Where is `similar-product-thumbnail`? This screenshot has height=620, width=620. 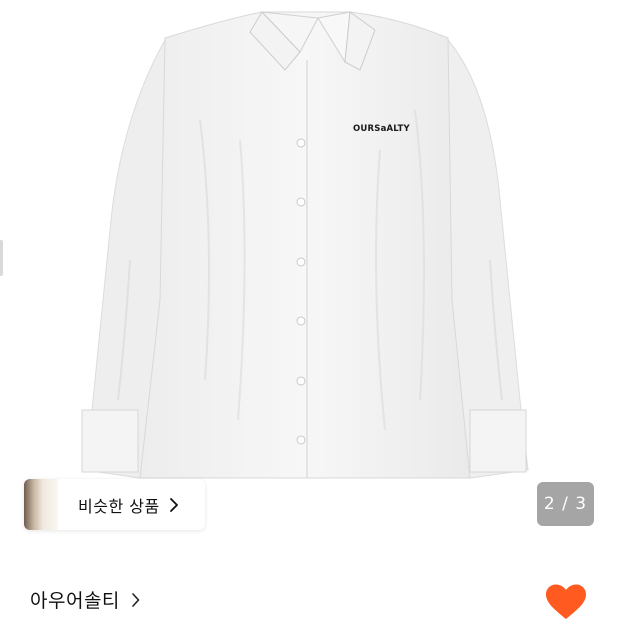
similar-product-thumbnail is located at coordinates (41, 504).